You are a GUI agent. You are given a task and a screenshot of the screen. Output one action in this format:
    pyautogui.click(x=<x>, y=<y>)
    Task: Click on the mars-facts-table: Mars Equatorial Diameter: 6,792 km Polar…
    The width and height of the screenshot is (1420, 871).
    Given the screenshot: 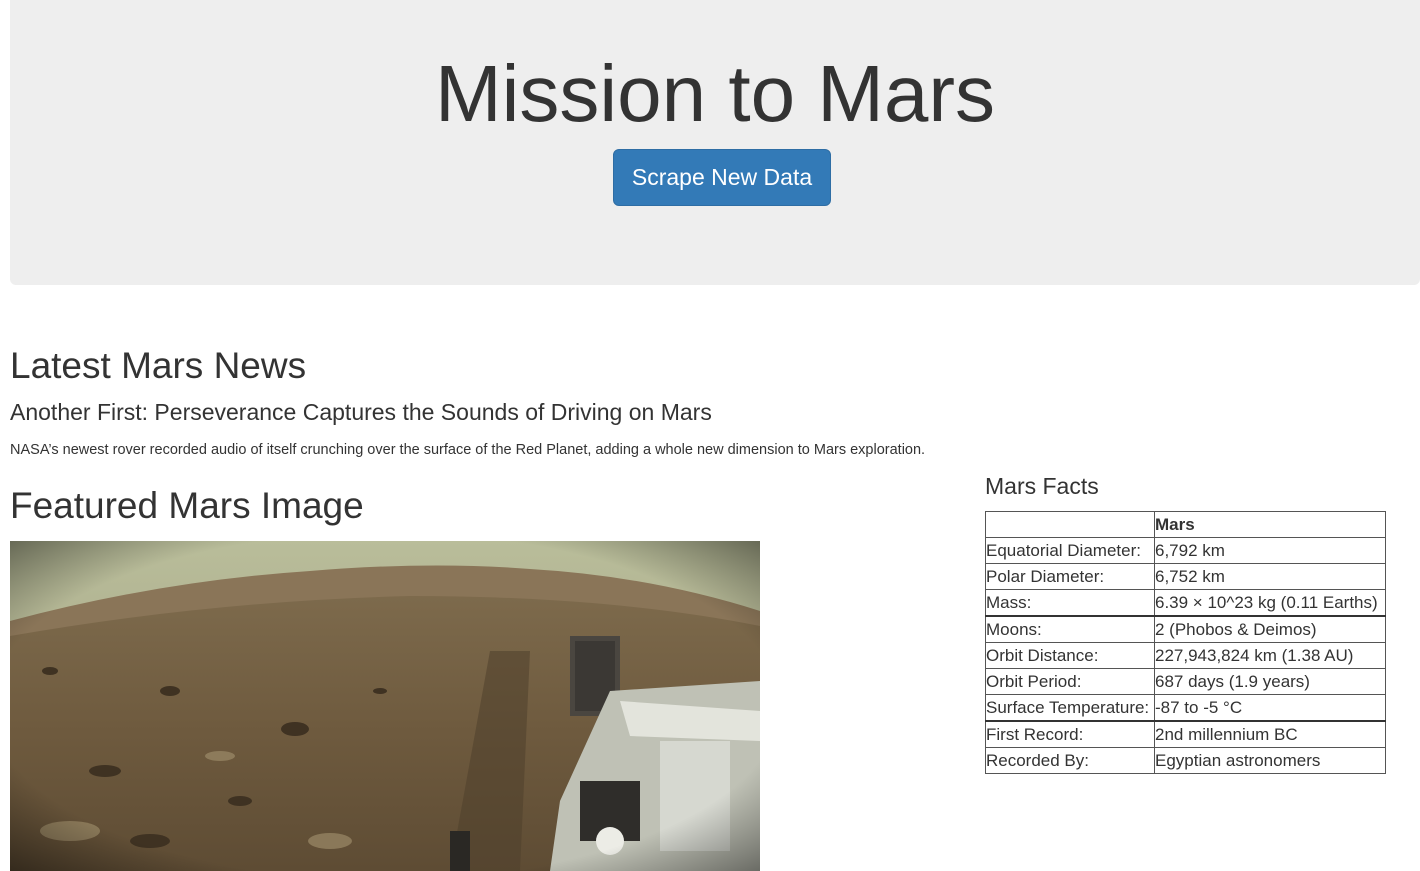 What is the action you would take?
    pyautogui.click(x=1185, y=642)
    